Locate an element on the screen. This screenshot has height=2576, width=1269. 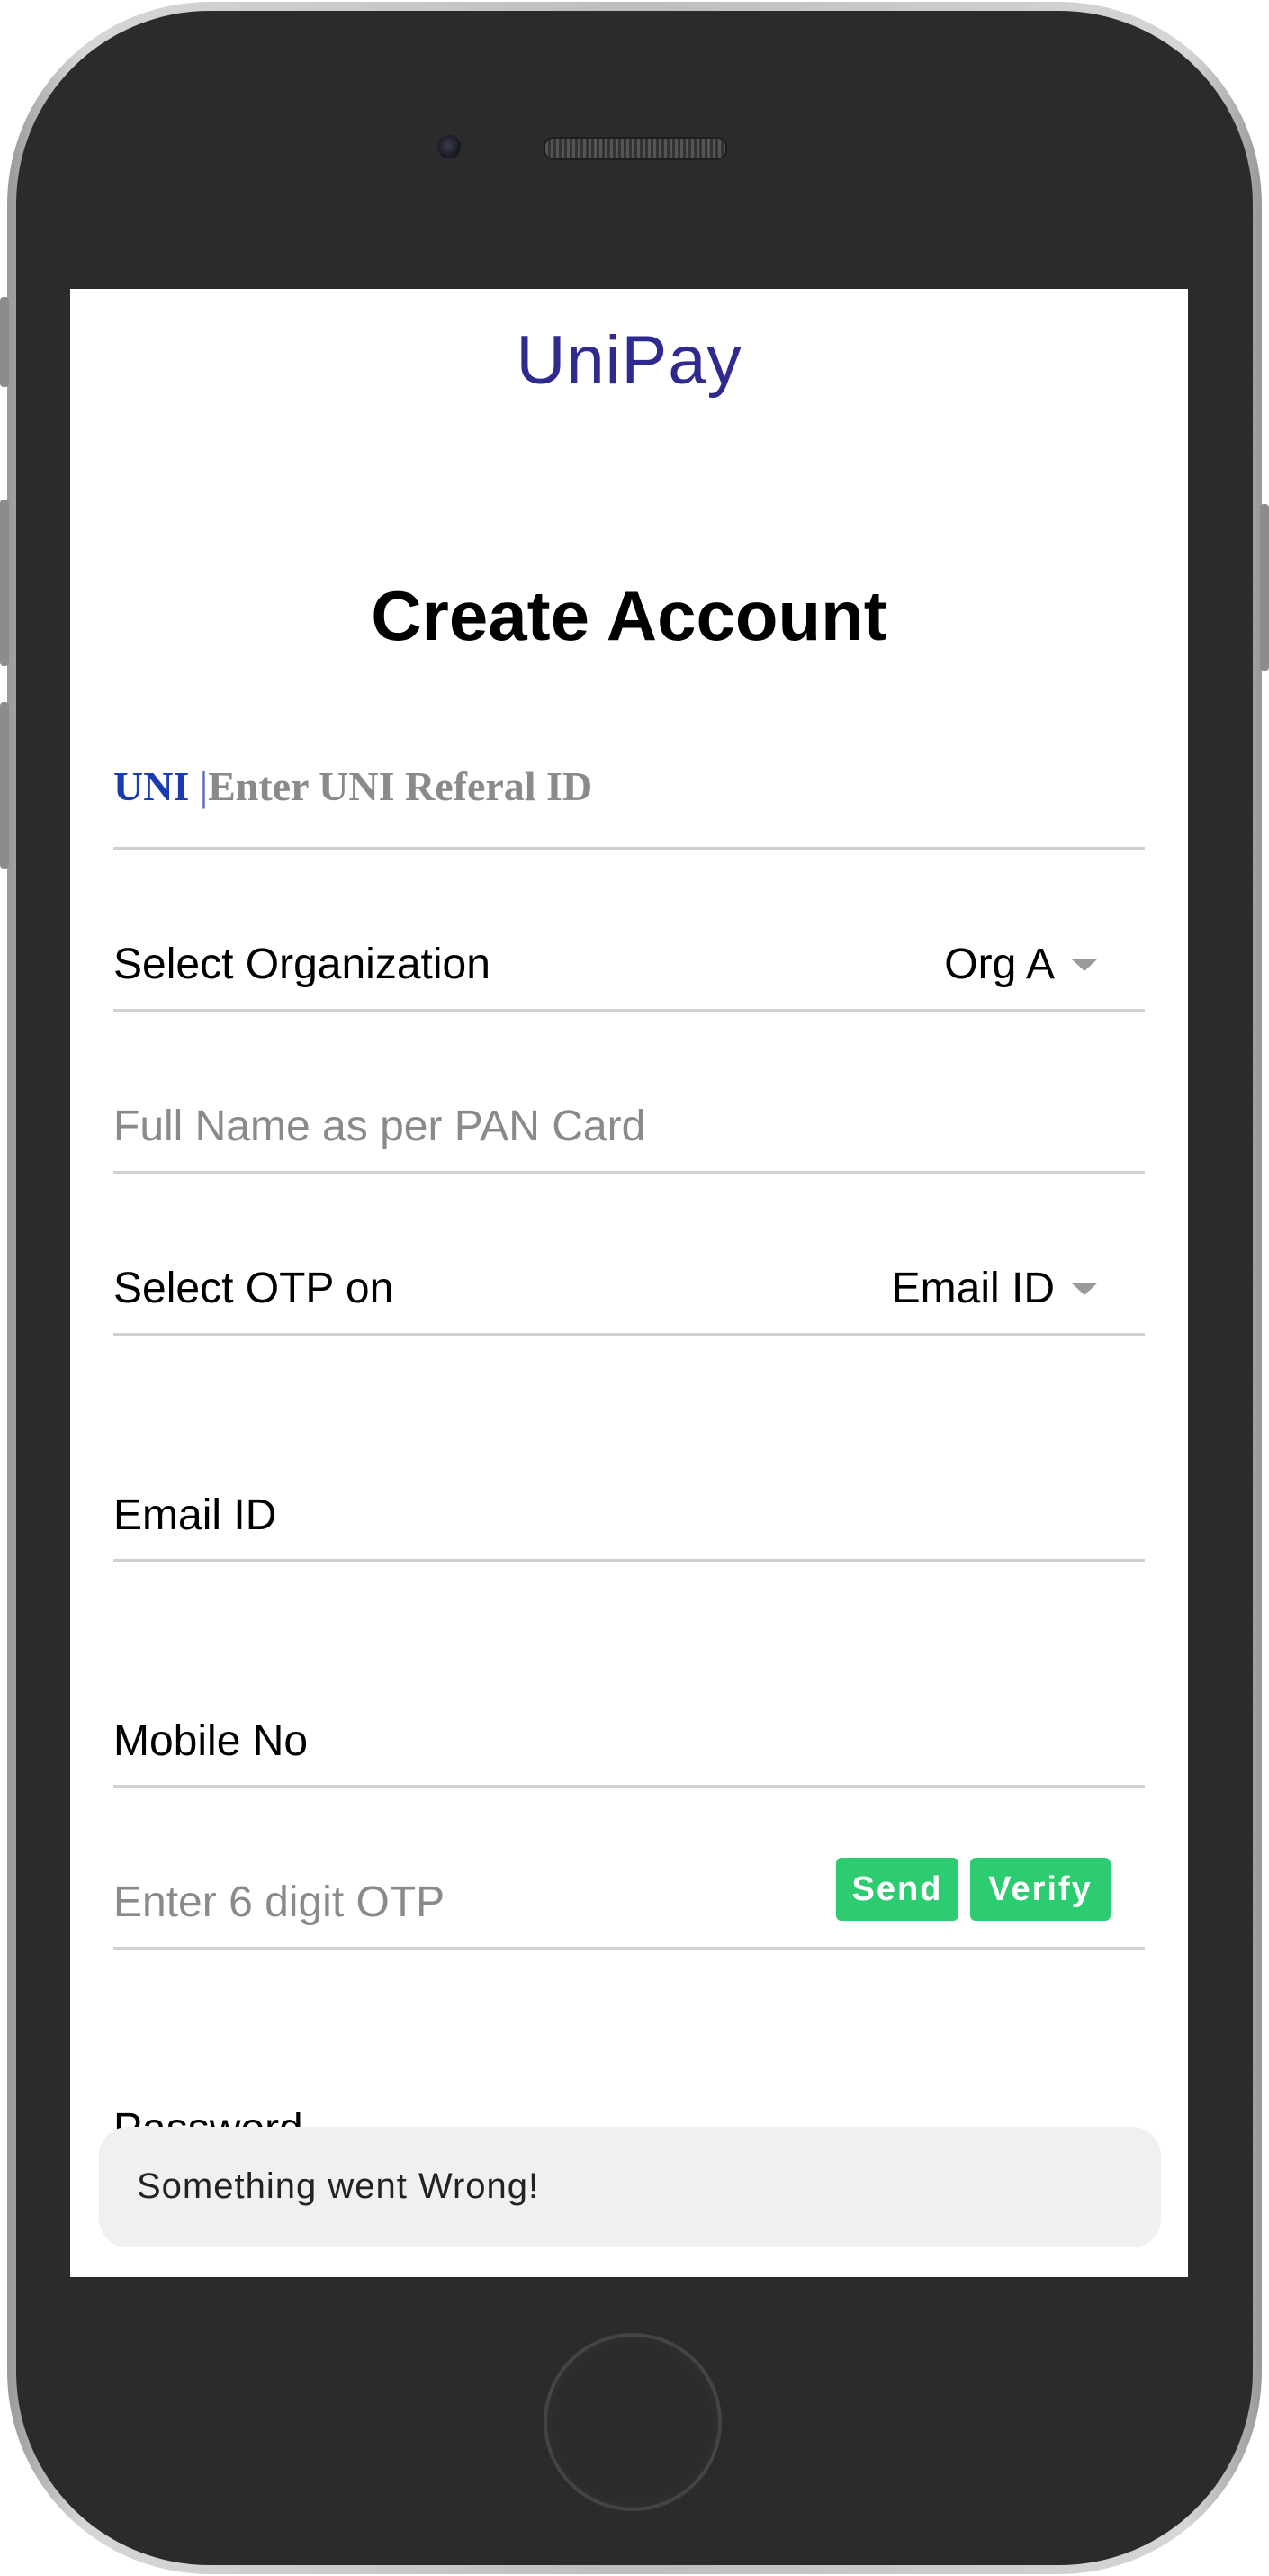
volume-down-button is located at coordinates (4, 785).